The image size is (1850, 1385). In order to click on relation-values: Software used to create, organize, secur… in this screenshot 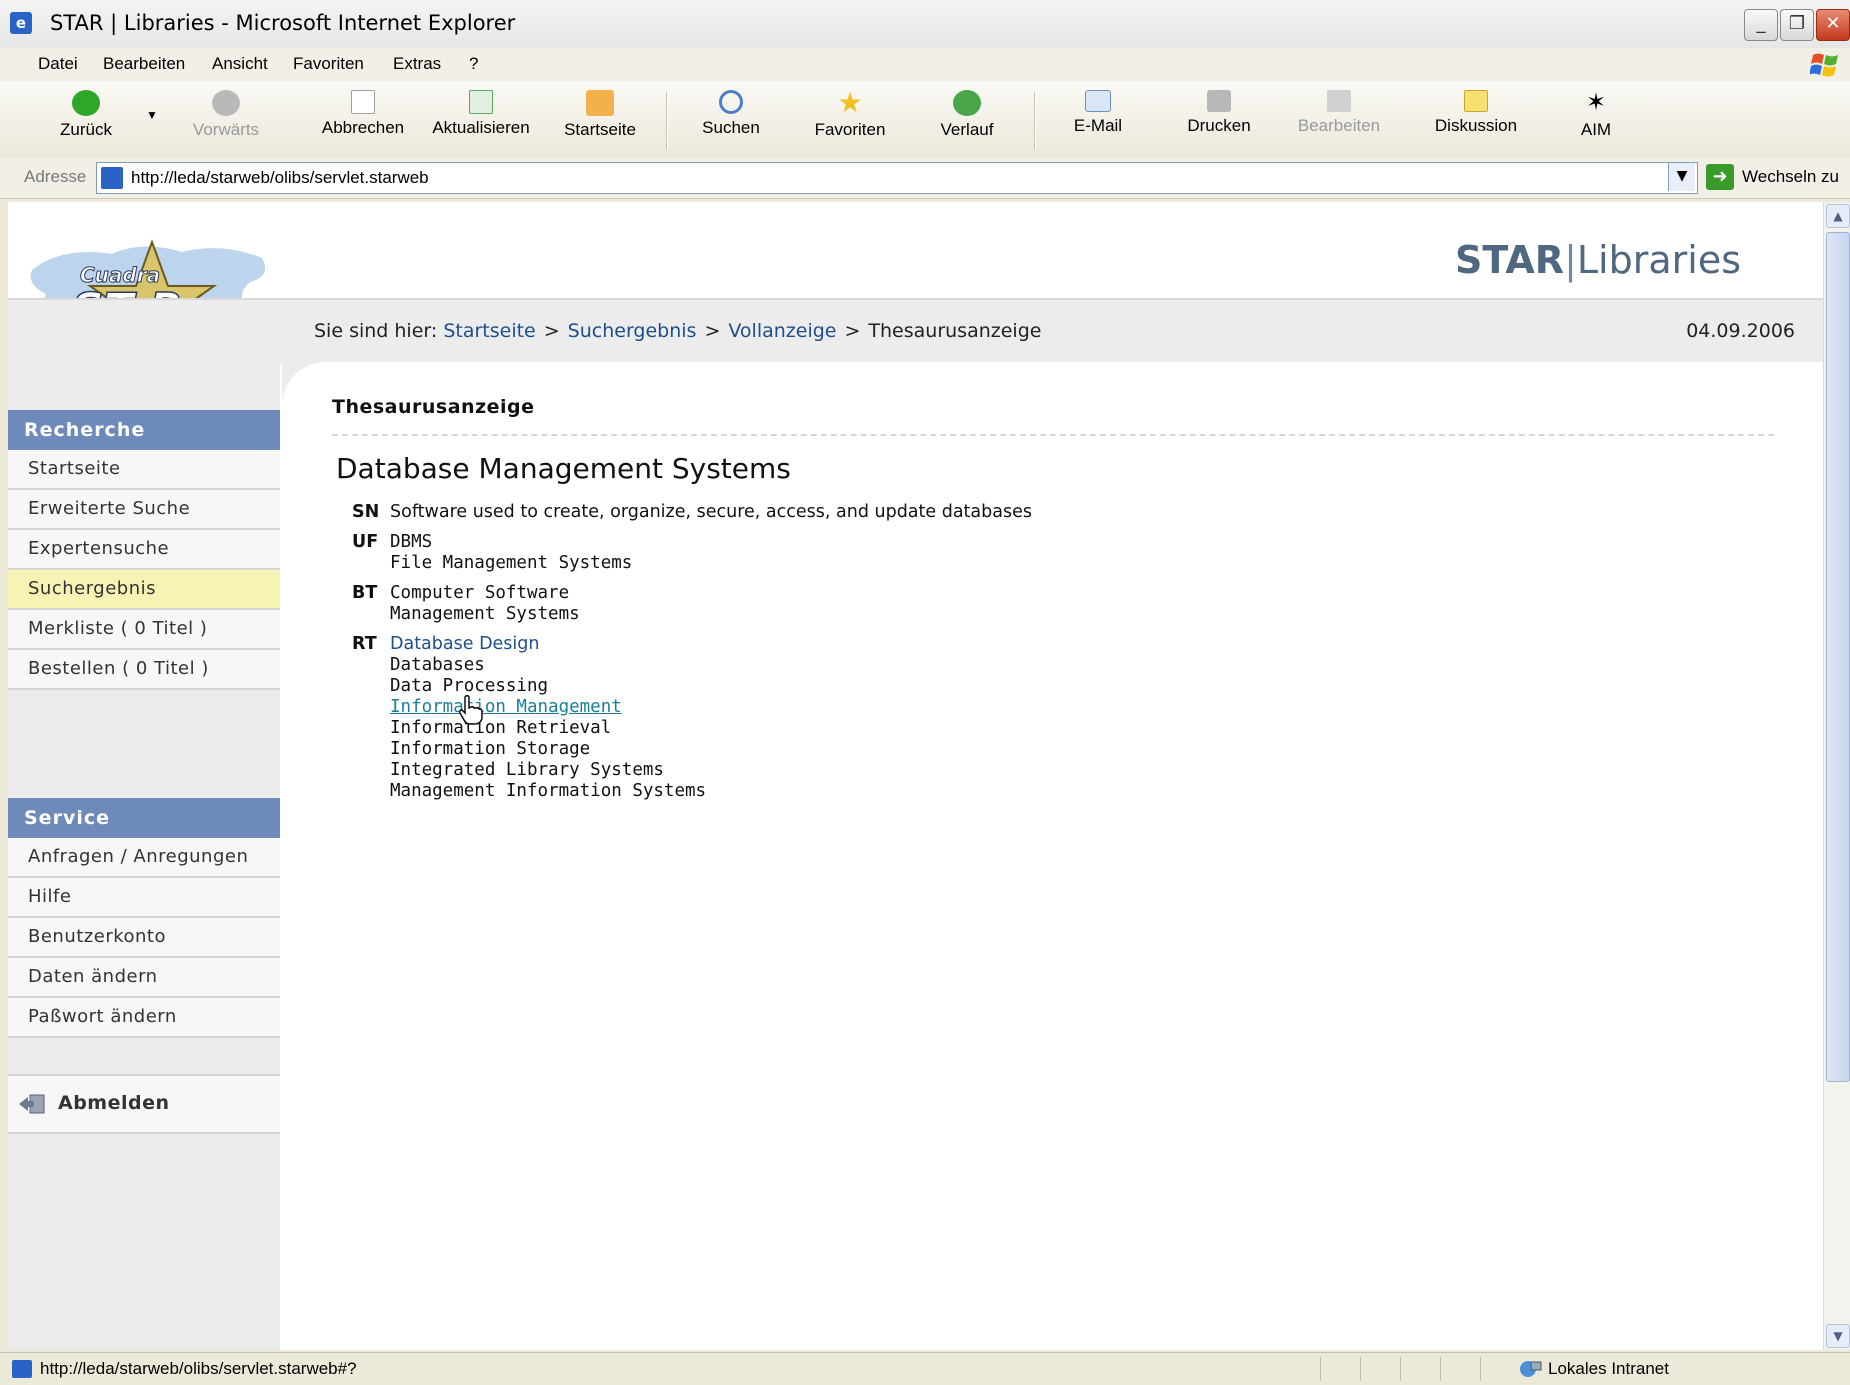, I will do `click(711, 512)`.